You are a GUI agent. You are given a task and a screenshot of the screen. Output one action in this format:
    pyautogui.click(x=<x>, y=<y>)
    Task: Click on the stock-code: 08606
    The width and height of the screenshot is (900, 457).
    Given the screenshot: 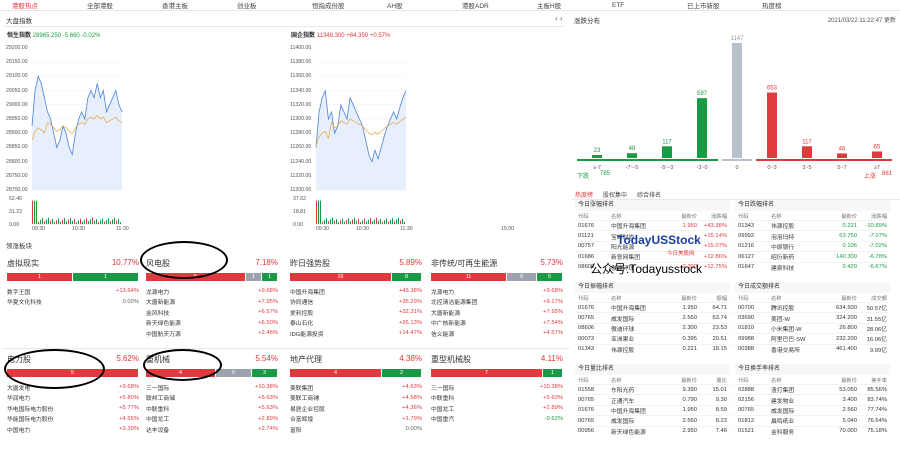 What is the action you would take?
    pyautogui.click(x=586, y=328)
    